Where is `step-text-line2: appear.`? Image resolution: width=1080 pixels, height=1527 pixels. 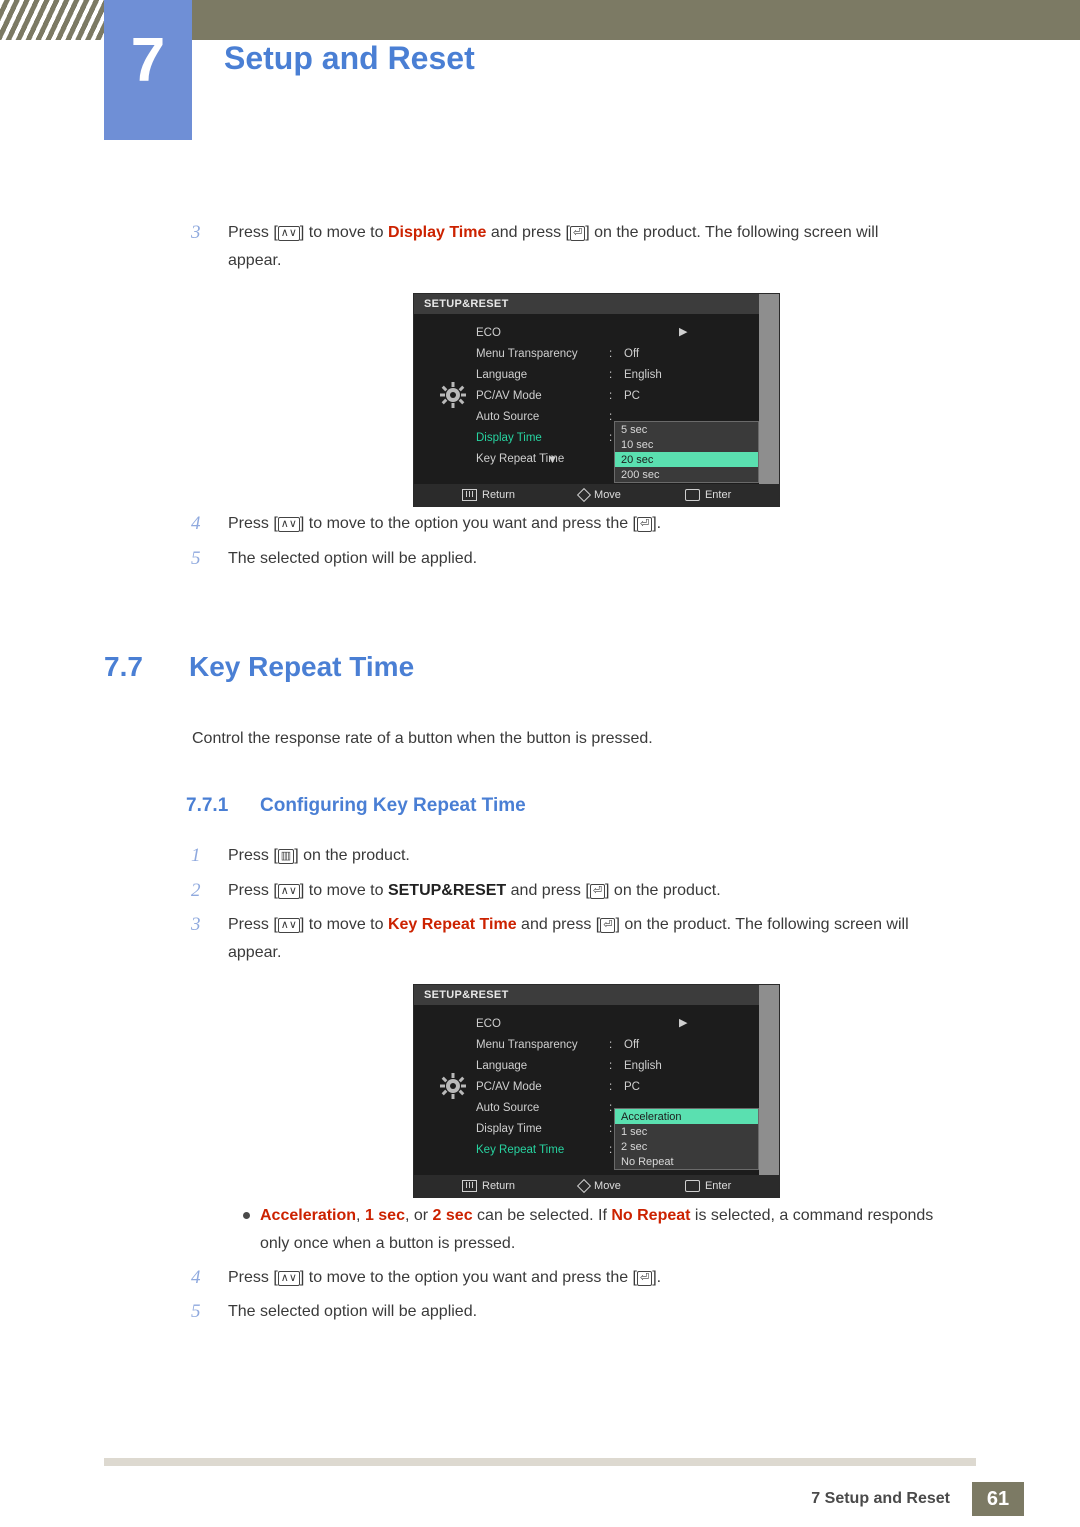 step-text-line2: appear. is located at coordinates (255, 260).